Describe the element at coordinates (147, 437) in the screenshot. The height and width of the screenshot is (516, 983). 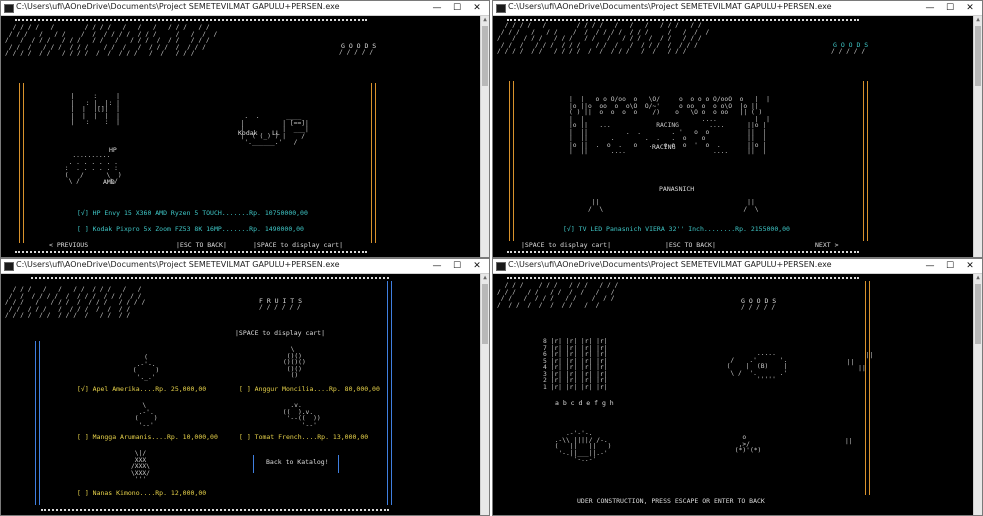
I see `fruit-item-mangga: [ ] Mangga Arumanis....Rp. 10,000,00` at that location.